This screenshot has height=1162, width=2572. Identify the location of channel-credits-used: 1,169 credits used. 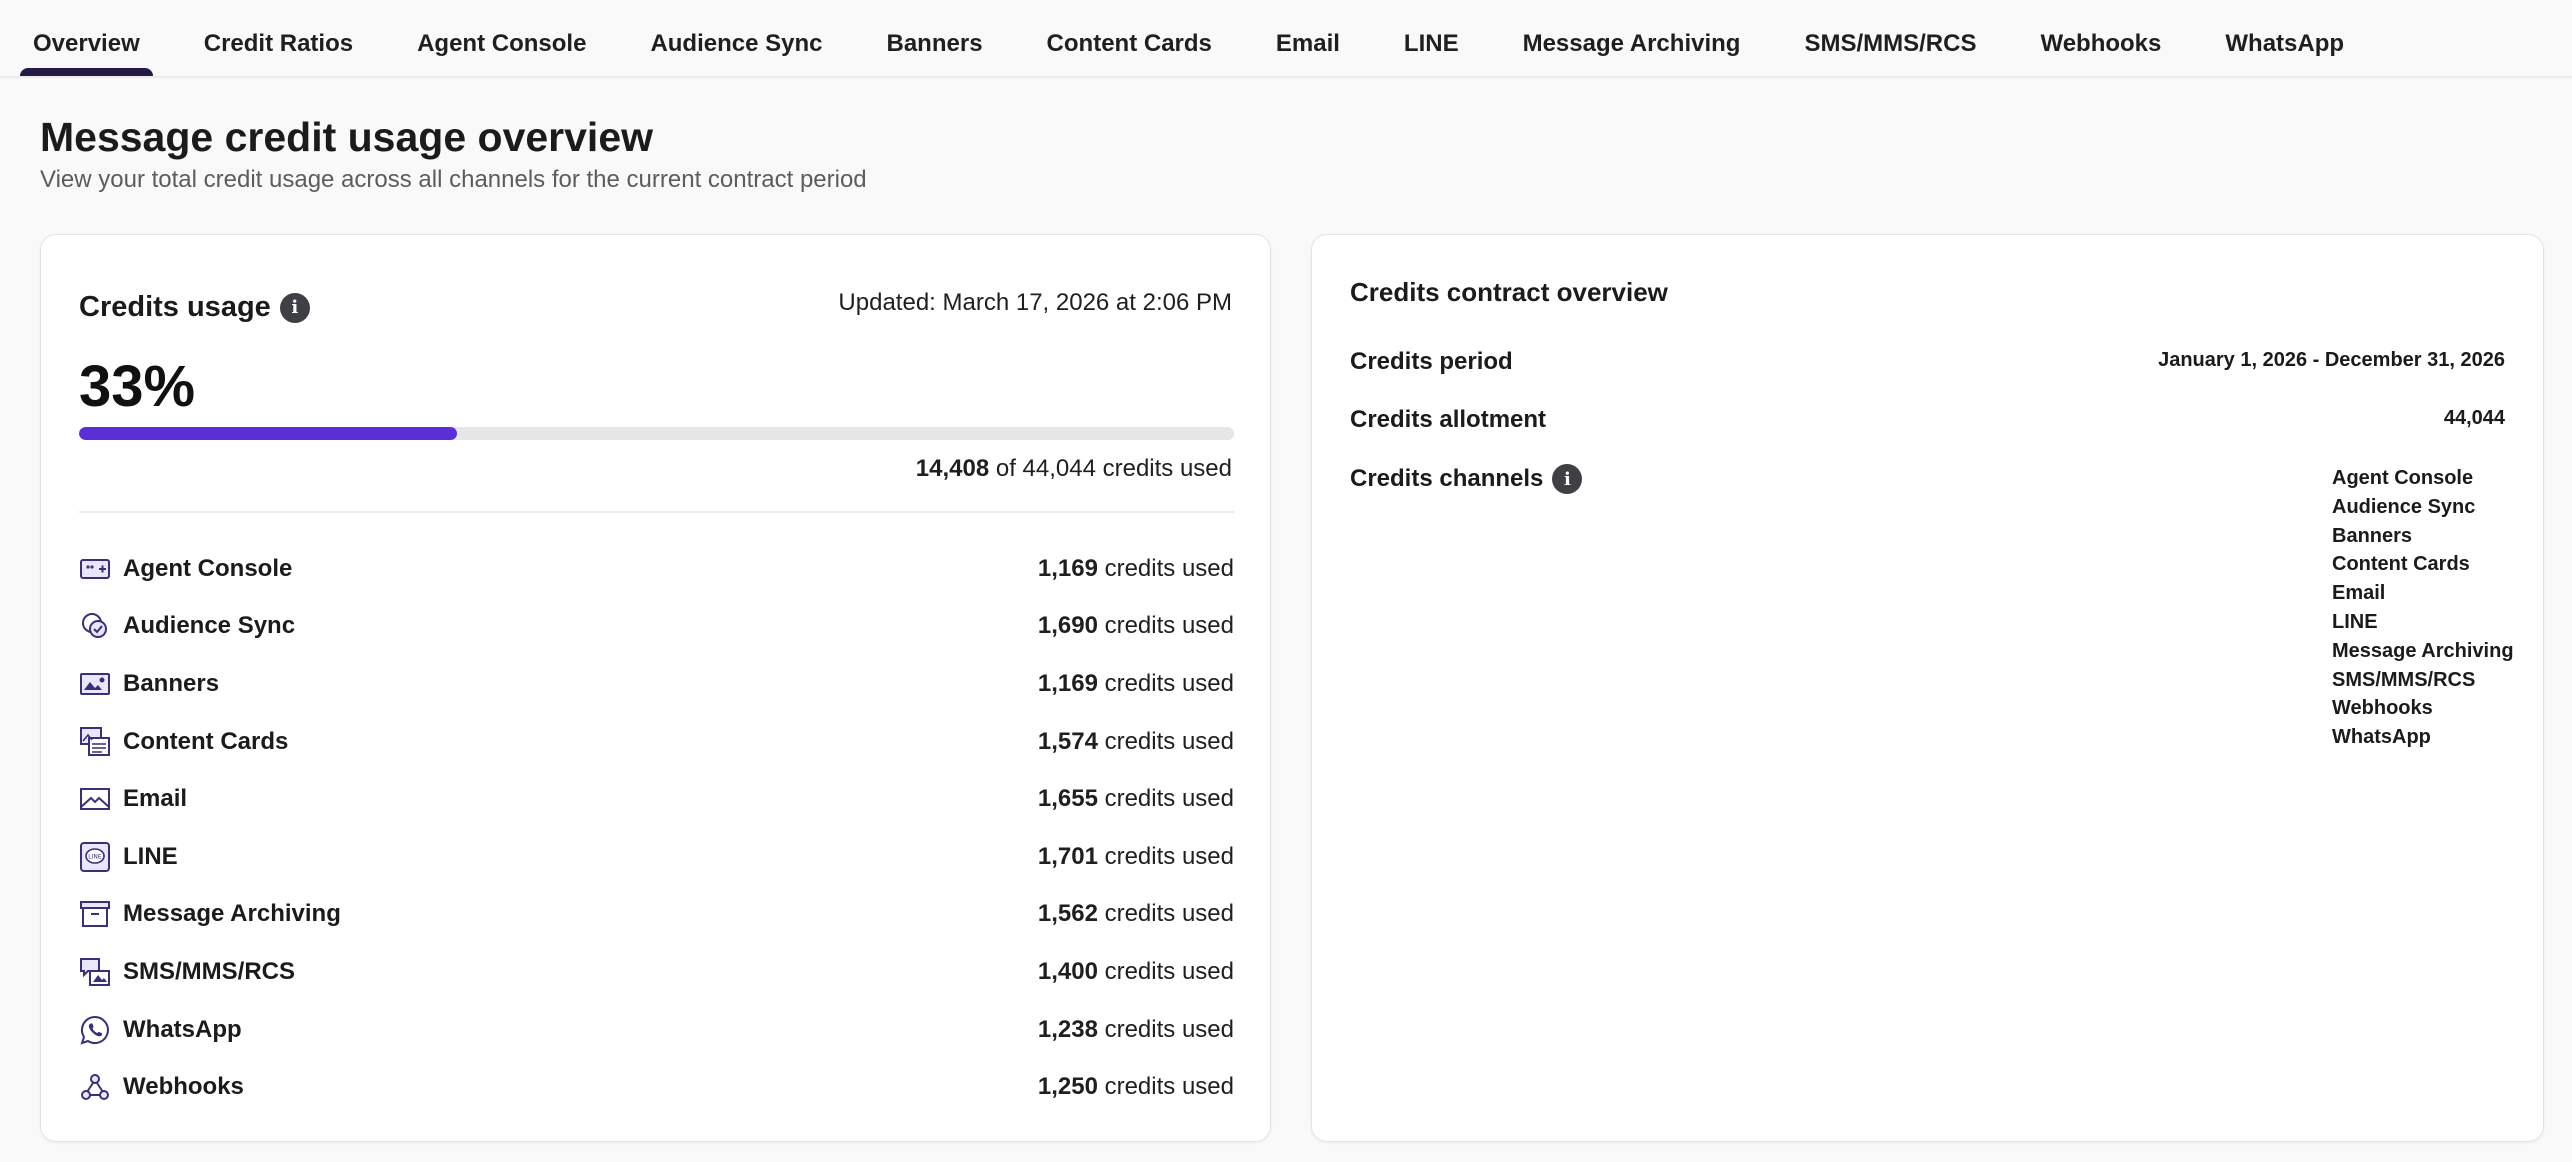
(1136, 569).